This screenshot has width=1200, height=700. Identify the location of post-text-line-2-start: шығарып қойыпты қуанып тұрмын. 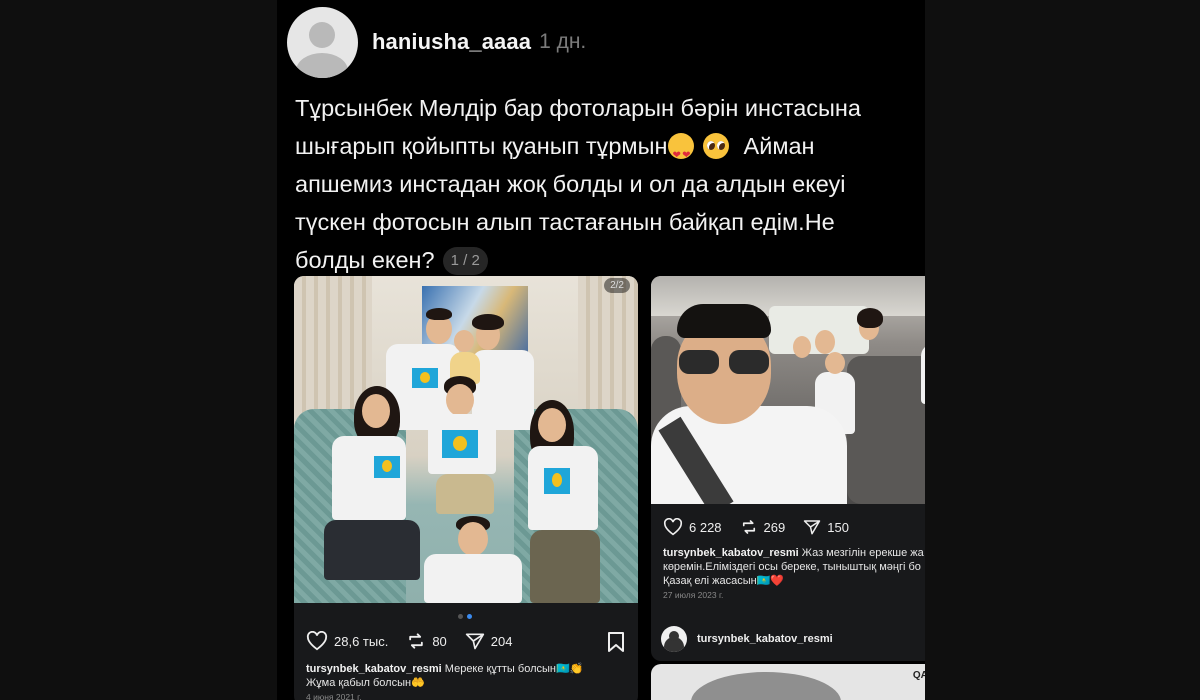
(481, 146).